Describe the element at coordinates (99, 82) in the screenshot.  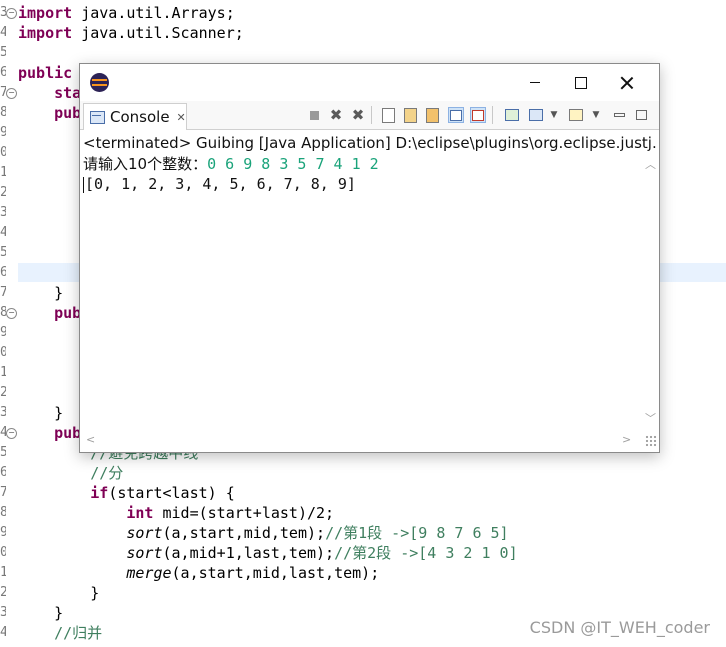
I see `eclipse-icon` at that location.